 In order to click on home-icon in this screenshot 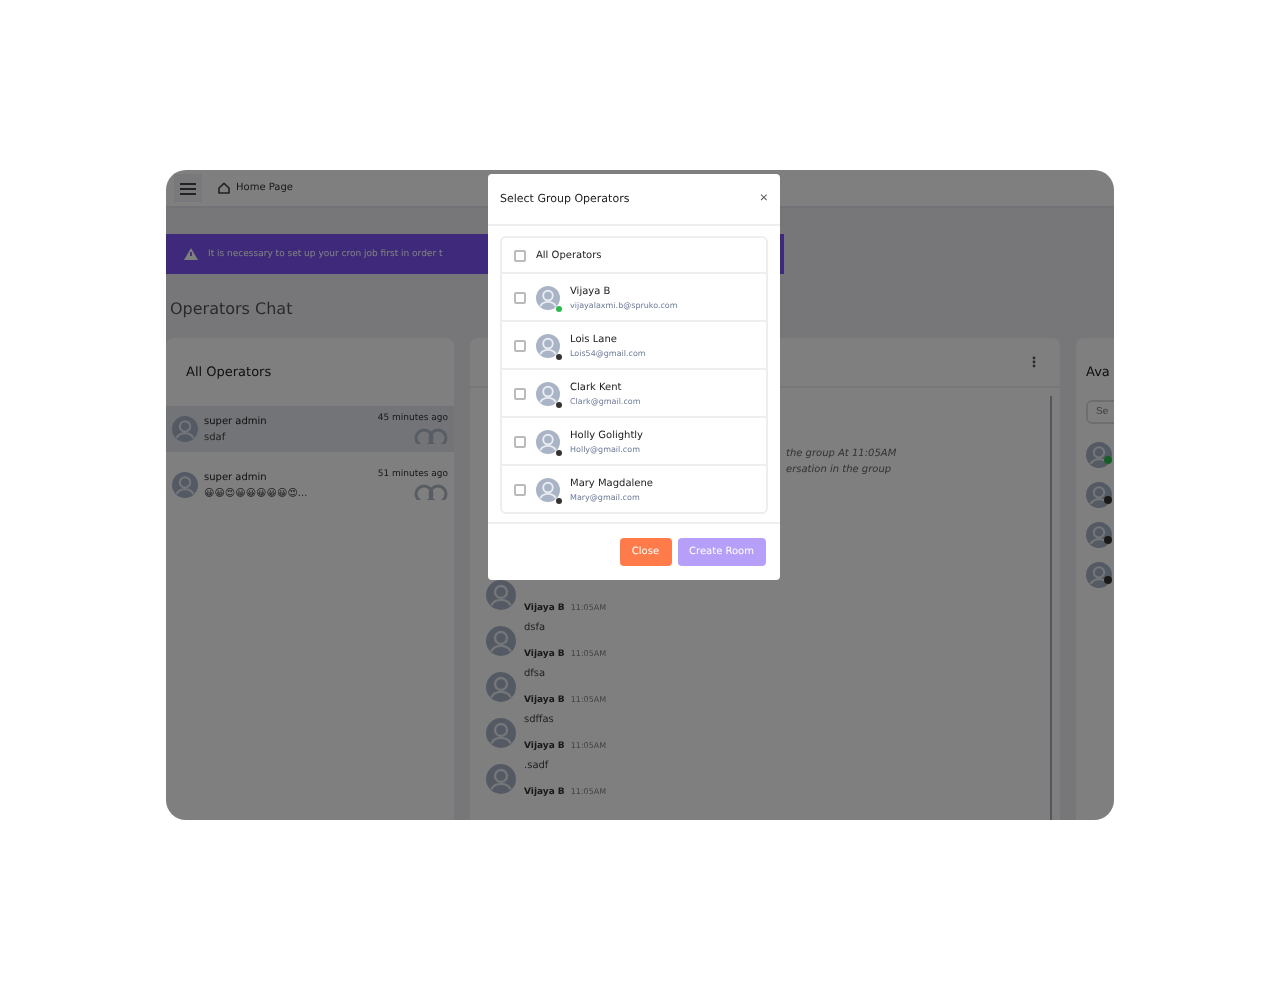, I will do `click(224, 188)`.